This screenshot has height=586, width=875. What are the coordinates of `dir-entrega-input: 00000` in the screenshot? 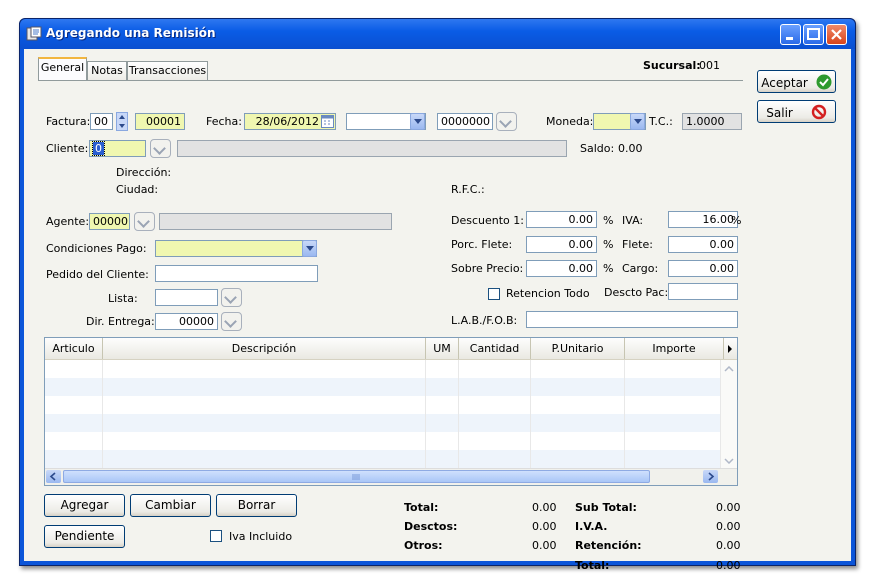 It's located at (186, 321).